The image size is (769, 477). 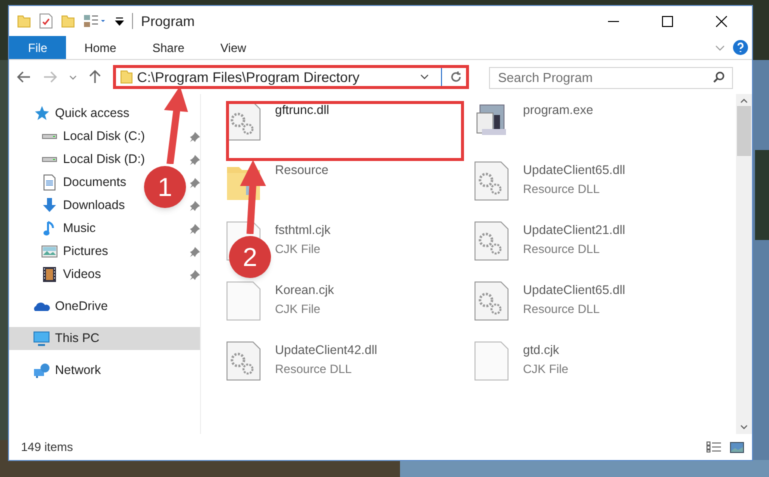 I want to click on thumbnail-view-icon, so click(x=737, y=447).